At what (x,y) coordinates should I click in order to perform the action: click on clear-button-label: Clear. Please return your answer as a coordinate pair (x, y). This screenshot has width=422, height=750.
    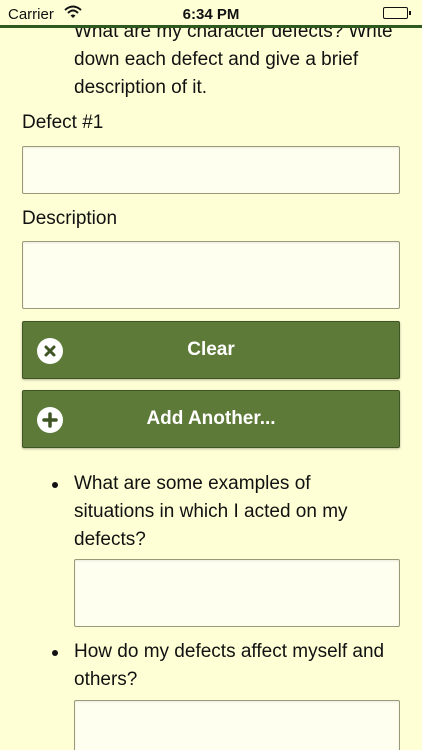
    Looking at the image, I should click on (211, 349).